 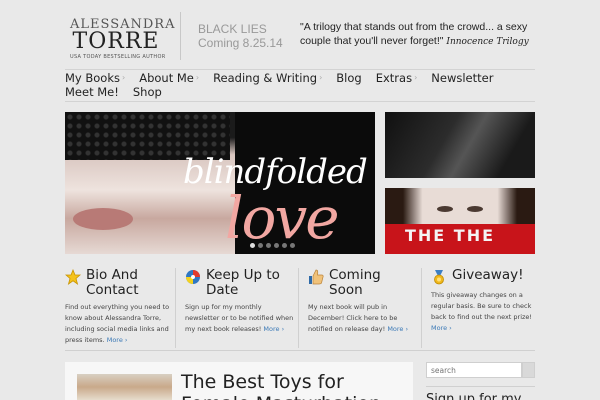 I want to click on side-image-eye-right, so click(x=475, y=209).